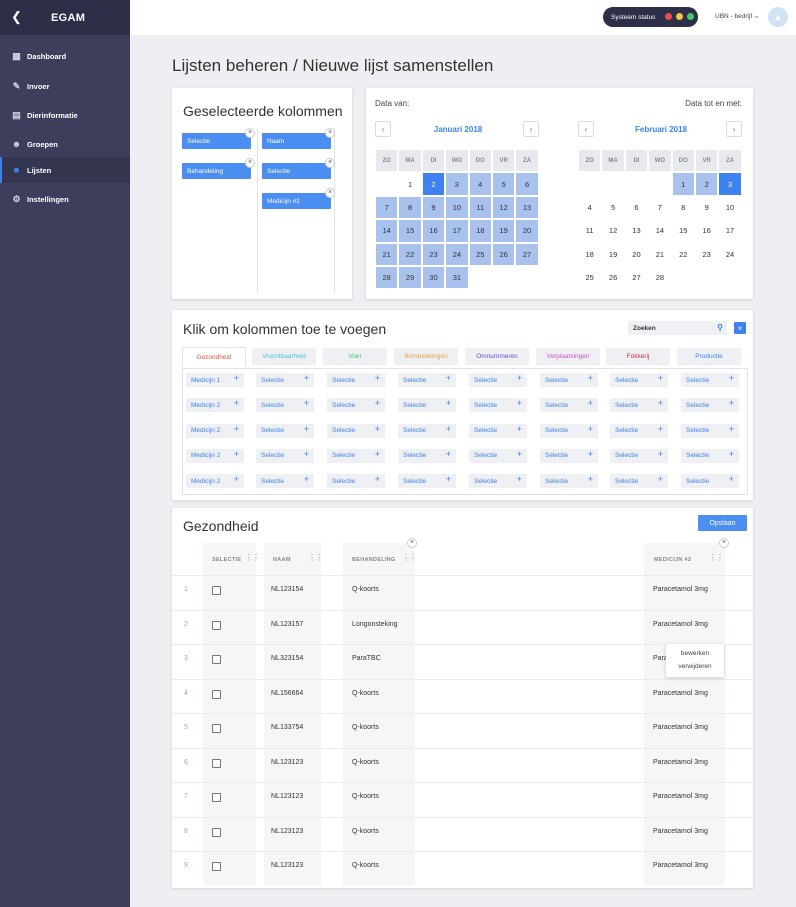  What do you see at coordinates (590, 231) in the screenshot?
I see `calendar-day: 11` at bounding box center [590, 231].